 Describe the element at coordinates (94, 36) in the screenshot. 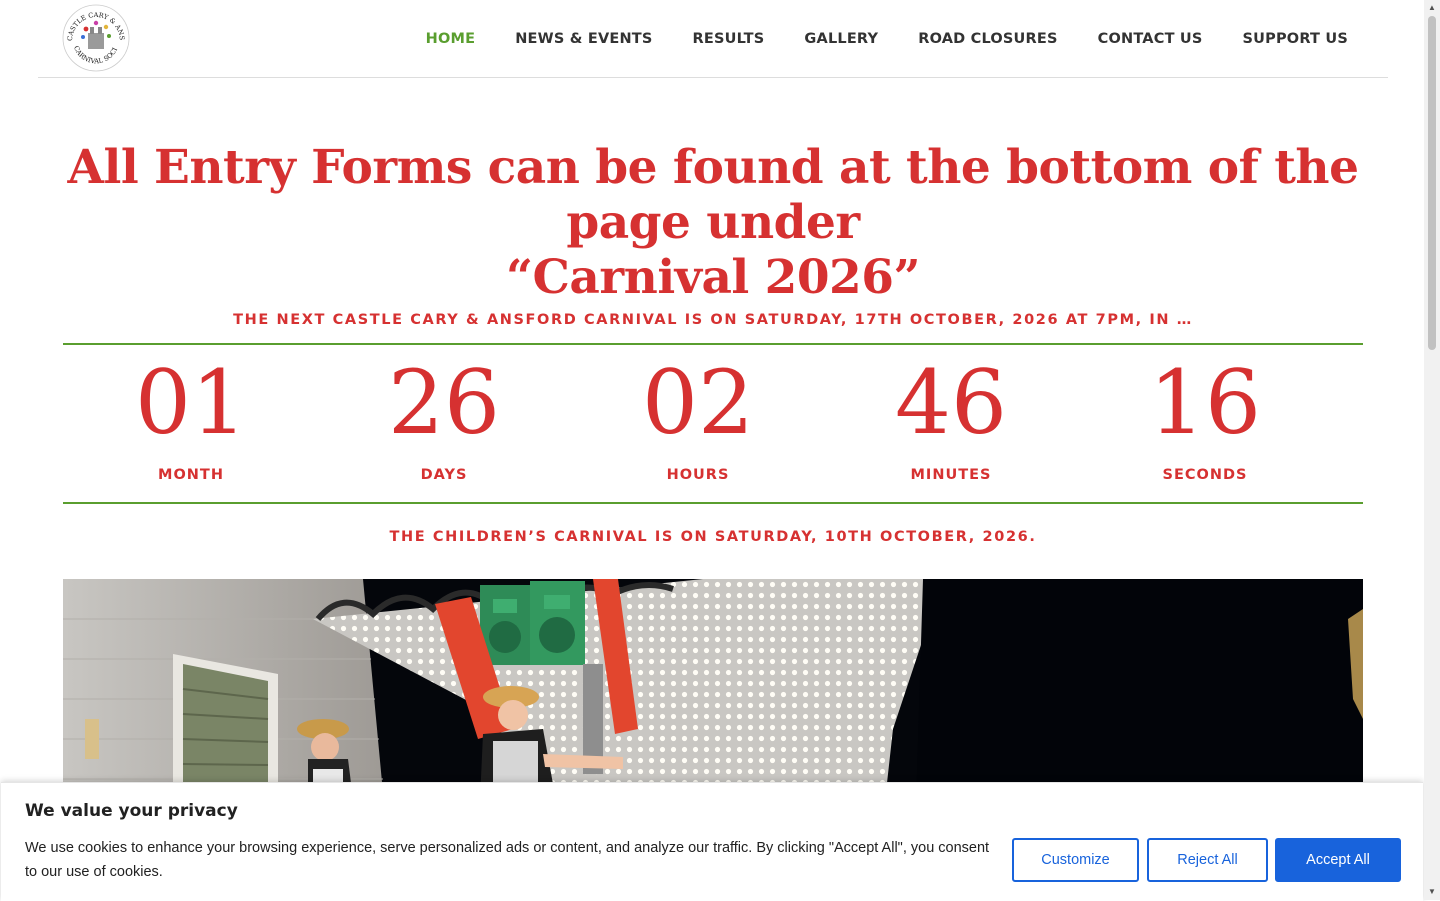

I see `carnival-logo: CASTLE CARY & ANSFORD CARNIVAL SOCIETY` at that location.